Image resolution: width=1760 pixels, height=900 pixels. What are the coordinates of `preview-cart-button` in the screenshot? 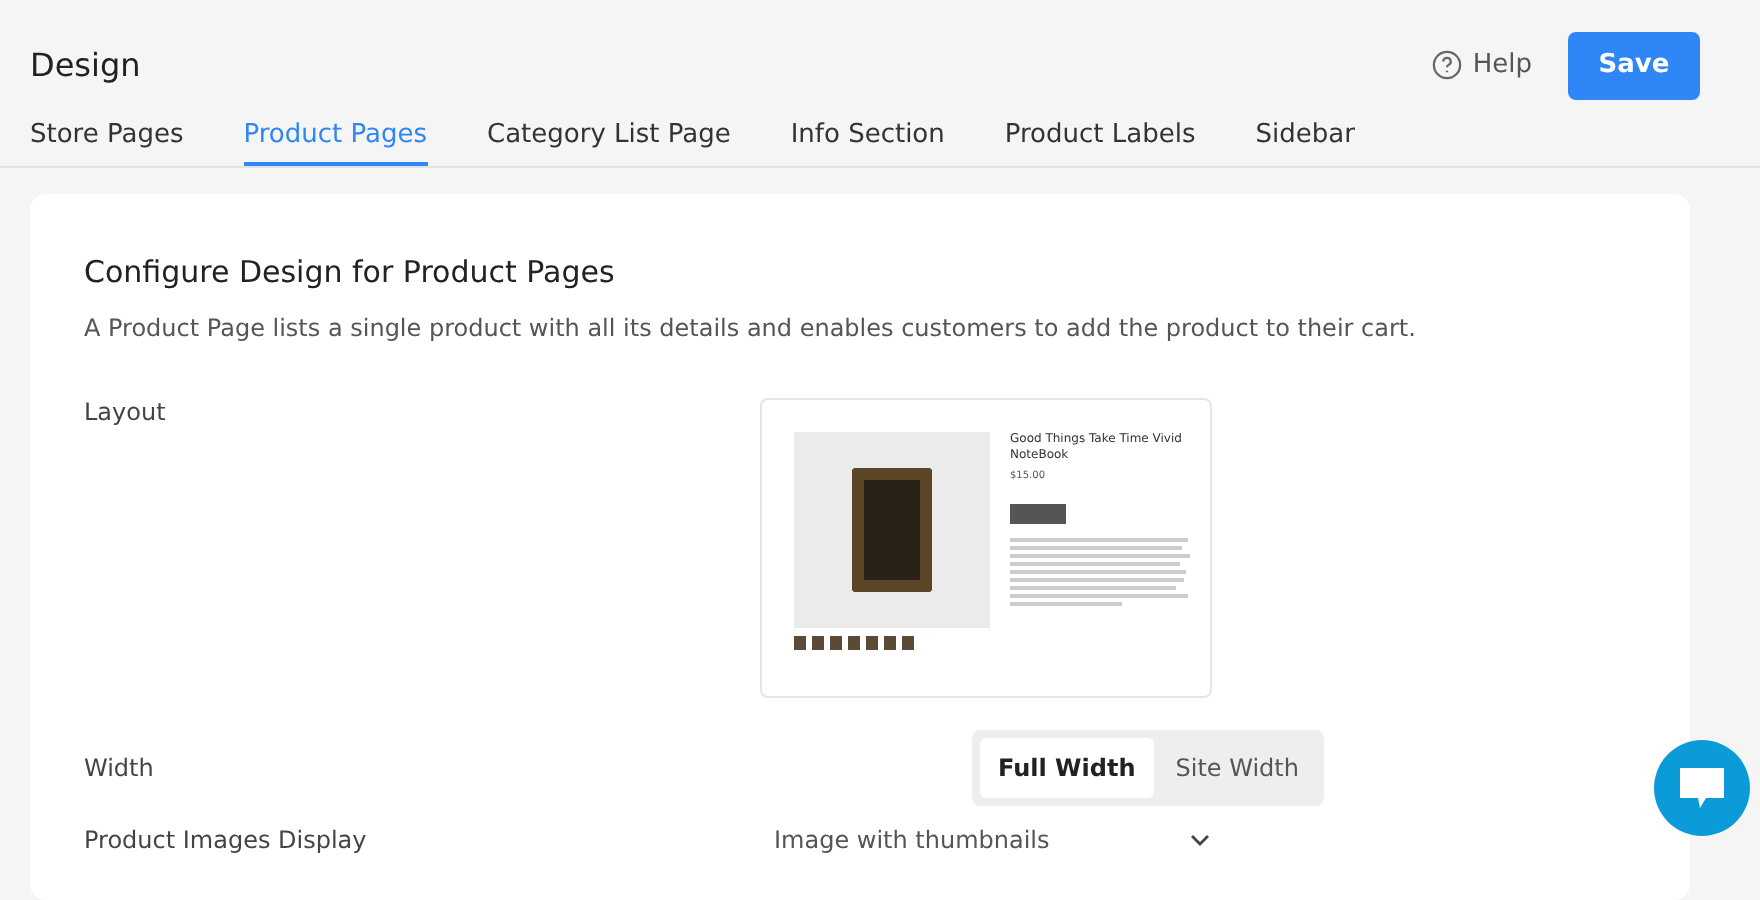 It's located at (1038, 514).